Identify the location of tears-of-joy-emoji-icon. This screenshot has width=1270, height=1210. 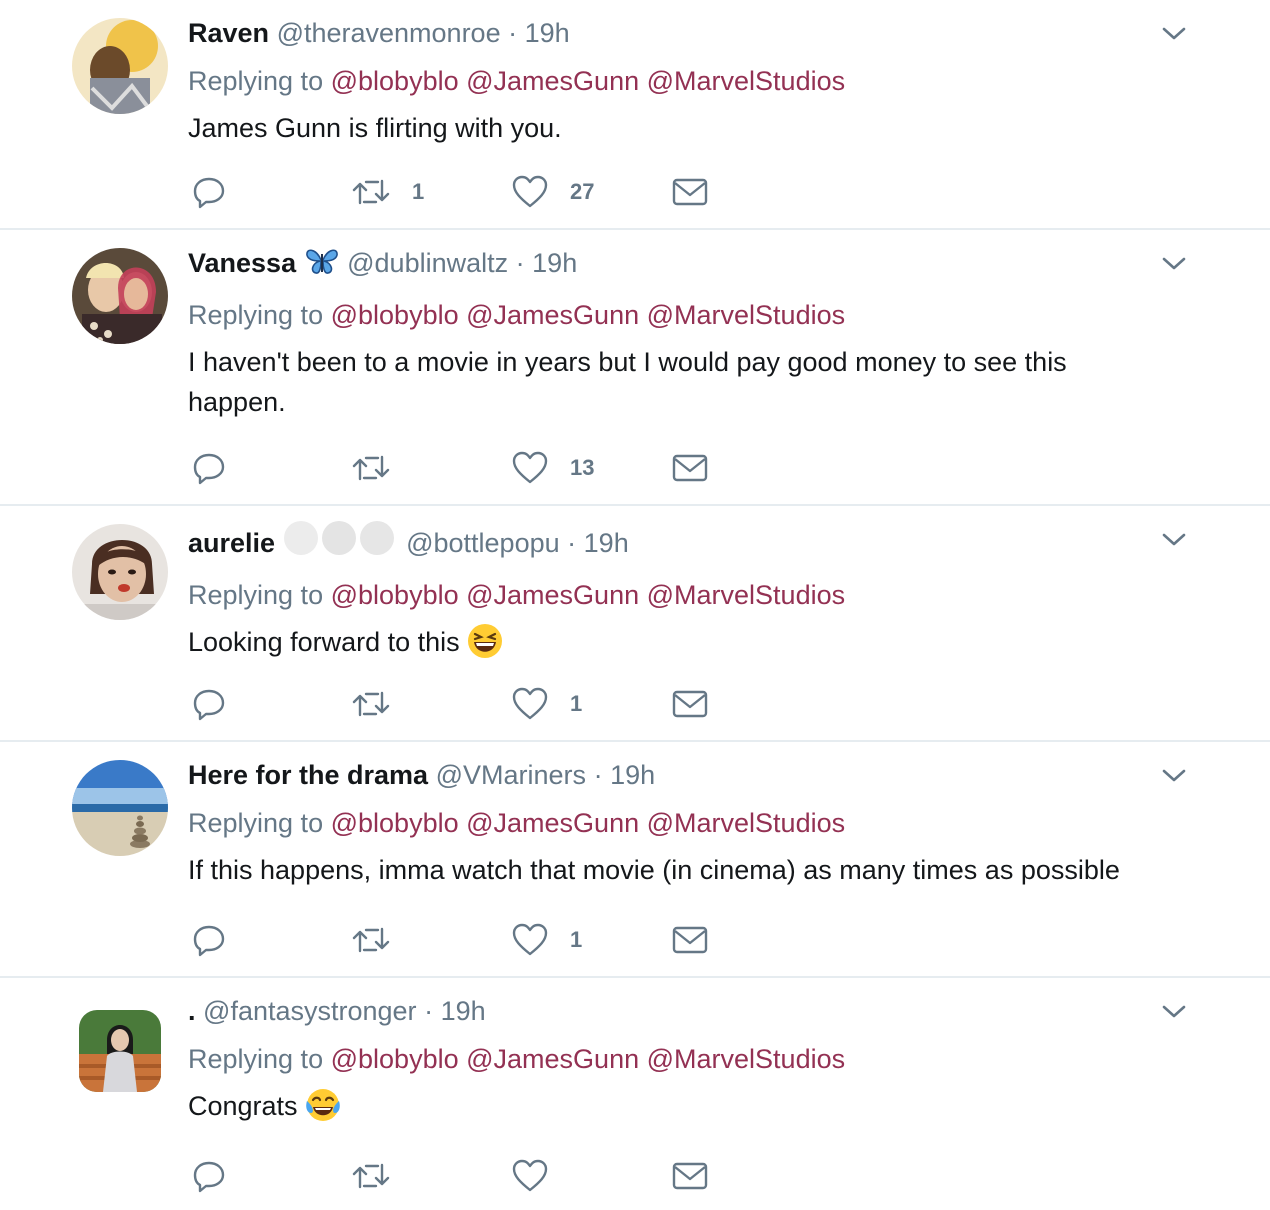
(323, 1105).